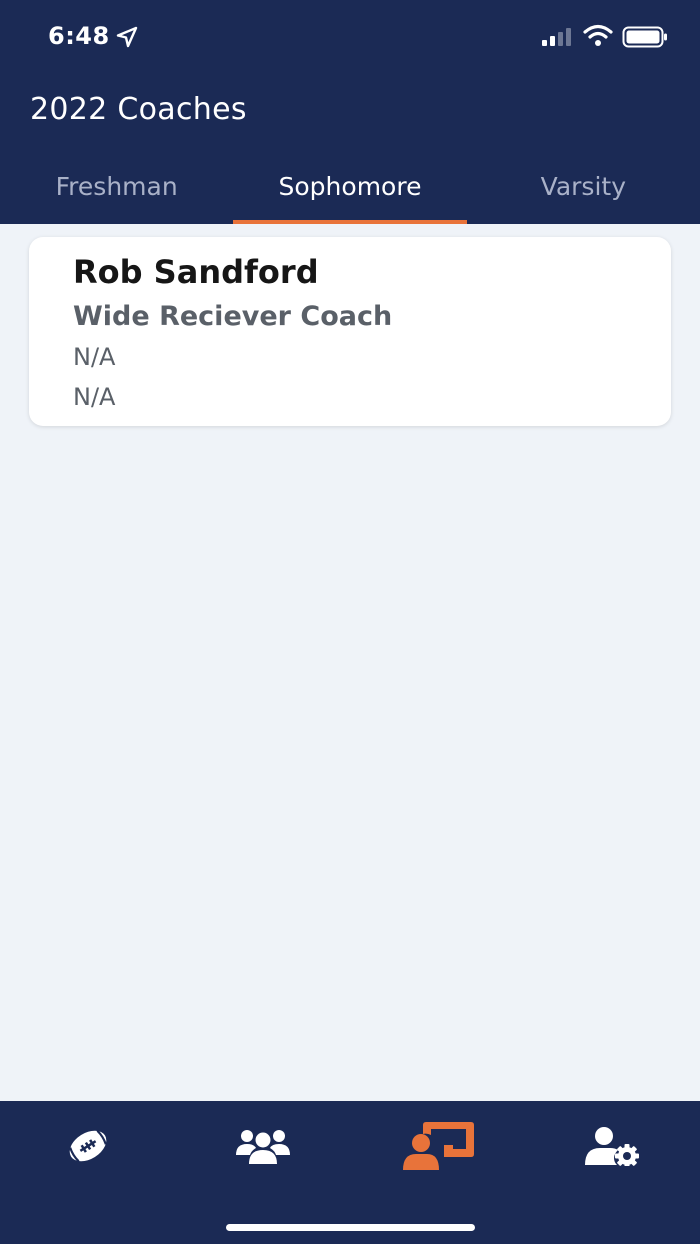 The height and width of the screenshot is (1244, 700). I want to click on nav-roster, so click(262, 1146).